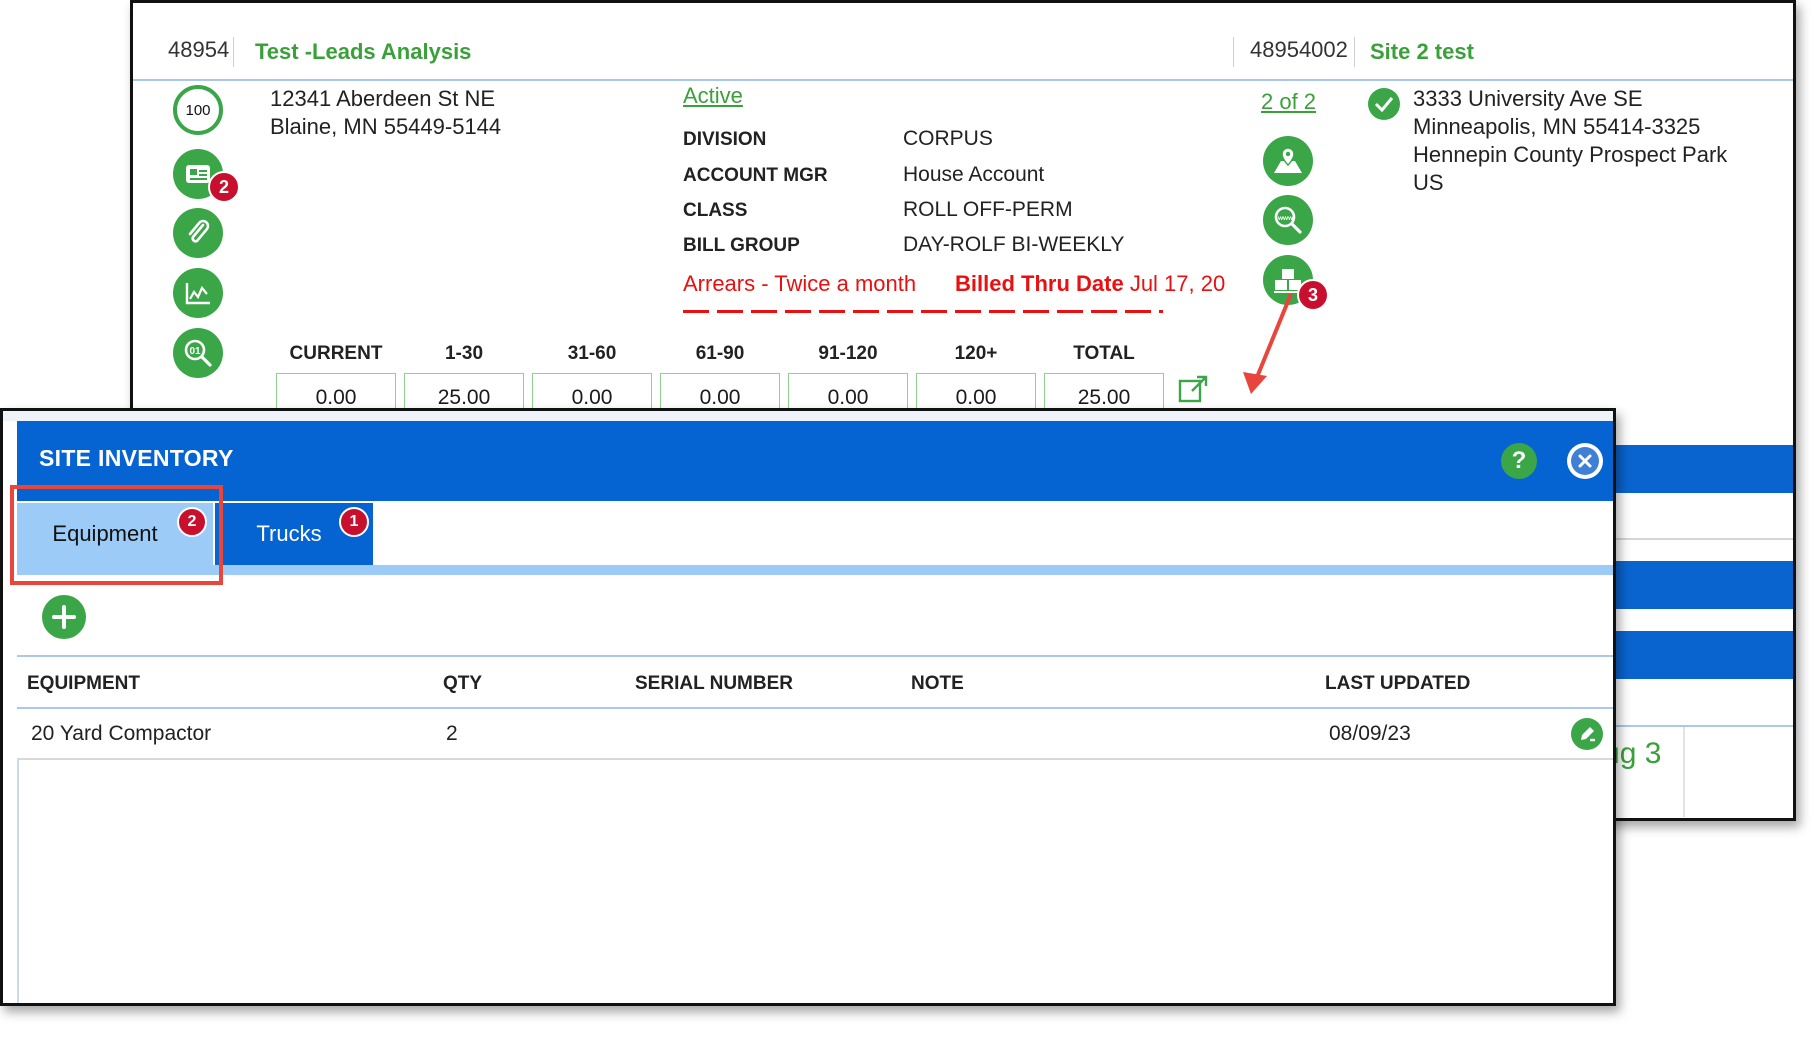 This screenshot has width=1814, height=1042. I want to click on svg-text: 01, so click(196, 351).